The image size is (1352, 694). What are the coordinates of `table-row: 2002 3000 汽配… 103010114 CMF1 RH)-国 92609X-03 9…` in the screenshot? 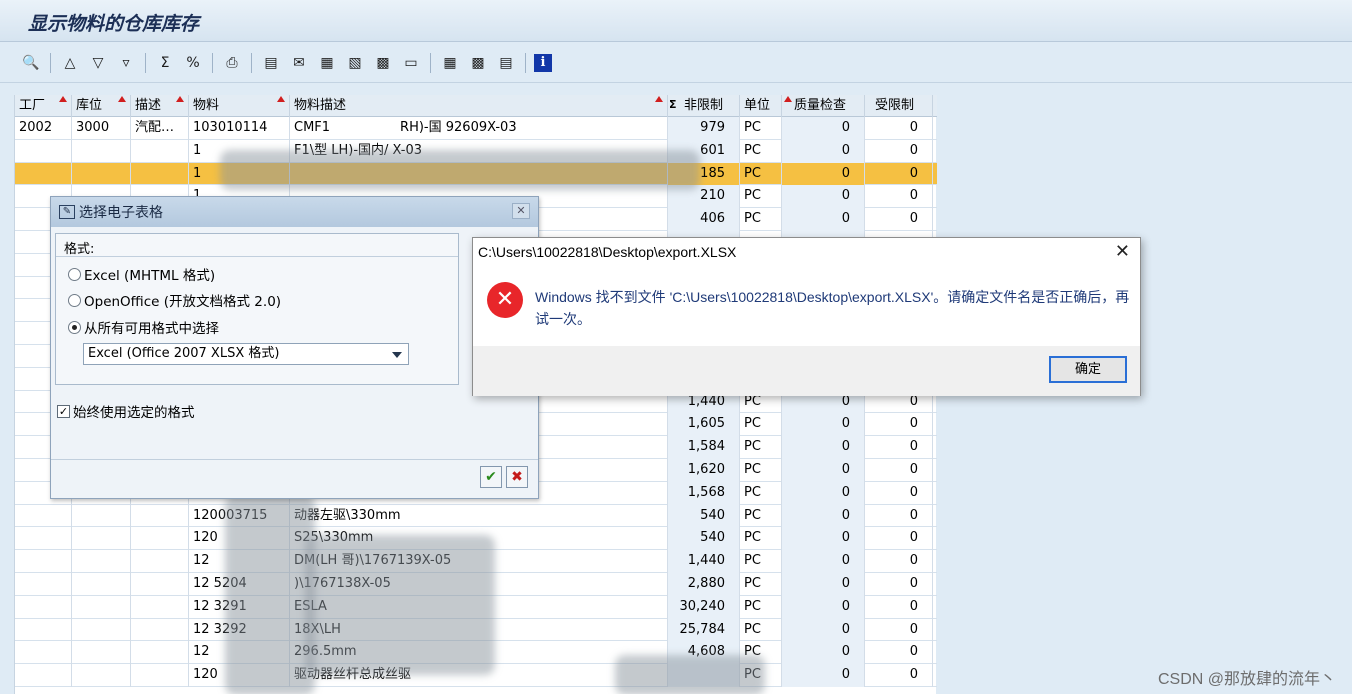 It's located at (476, 128).